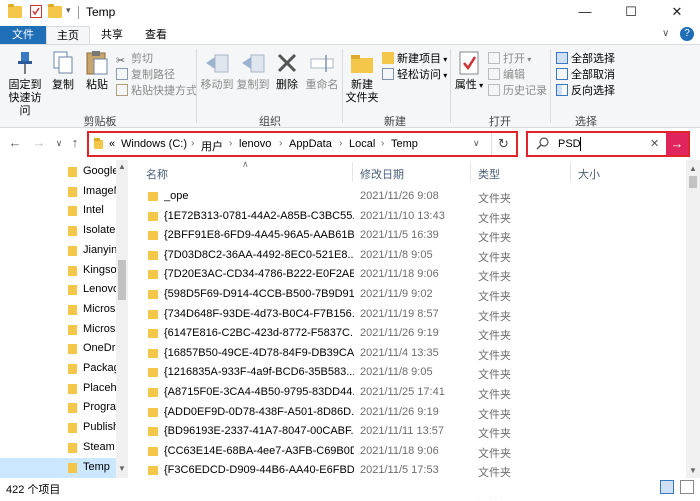 Image resolution: width=700 pixels, height=501 pixels. I want to click on nav-item: Isolate, so click(100, 230).